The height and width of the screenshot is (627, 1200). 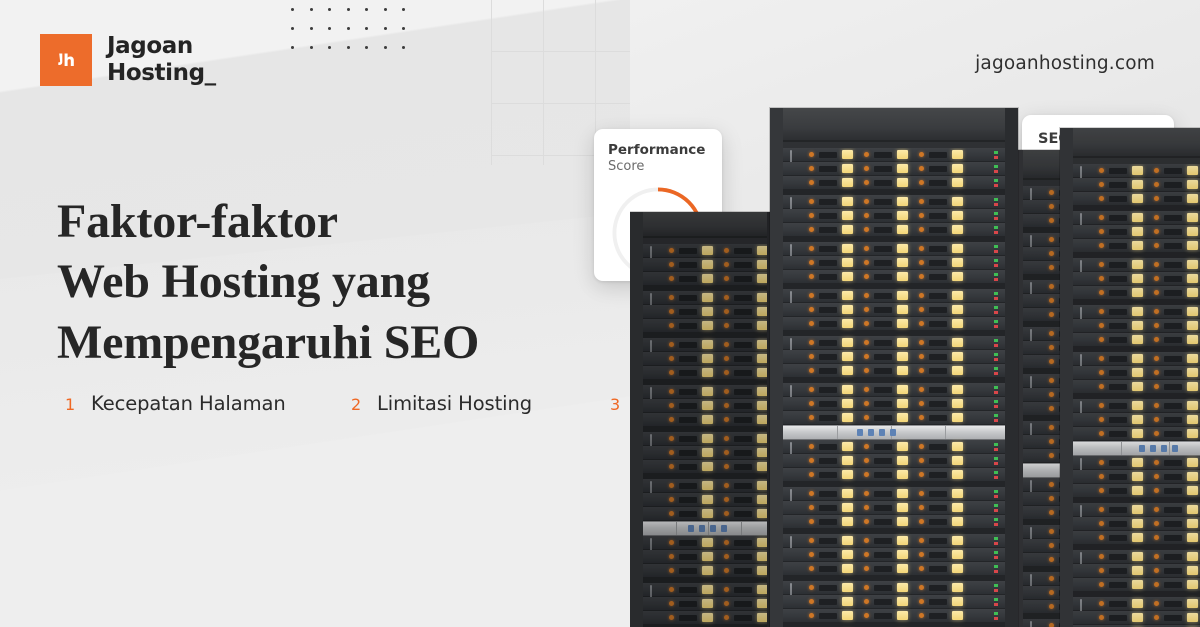 I want to click on brand-logo: Jagoan Hosting_, so click(x=128, y=59).